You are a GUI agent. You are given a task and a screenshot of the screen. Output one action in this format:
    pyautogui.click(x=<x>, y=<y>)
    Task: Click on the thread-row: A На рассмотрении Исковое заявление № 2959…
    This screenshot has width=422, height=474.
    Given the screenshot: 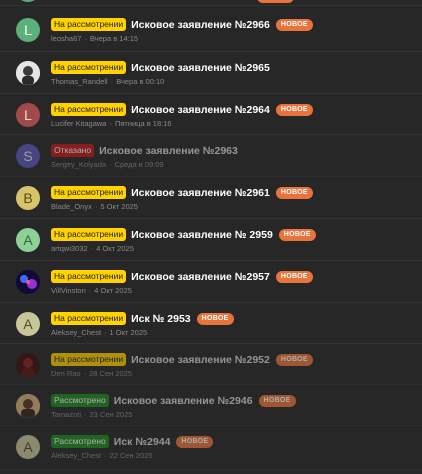 What is the action you would take?
    pyautogui.click(x=211, y=240)
    